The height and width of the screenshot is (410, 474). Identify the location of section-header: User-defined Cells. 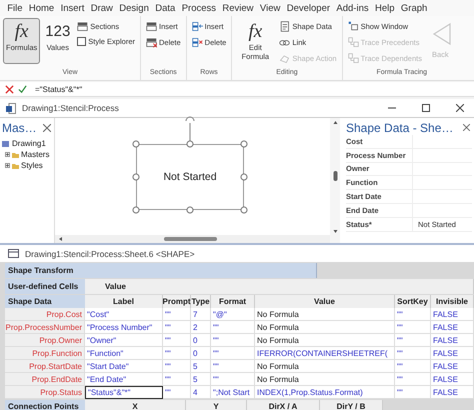
(45, 286).